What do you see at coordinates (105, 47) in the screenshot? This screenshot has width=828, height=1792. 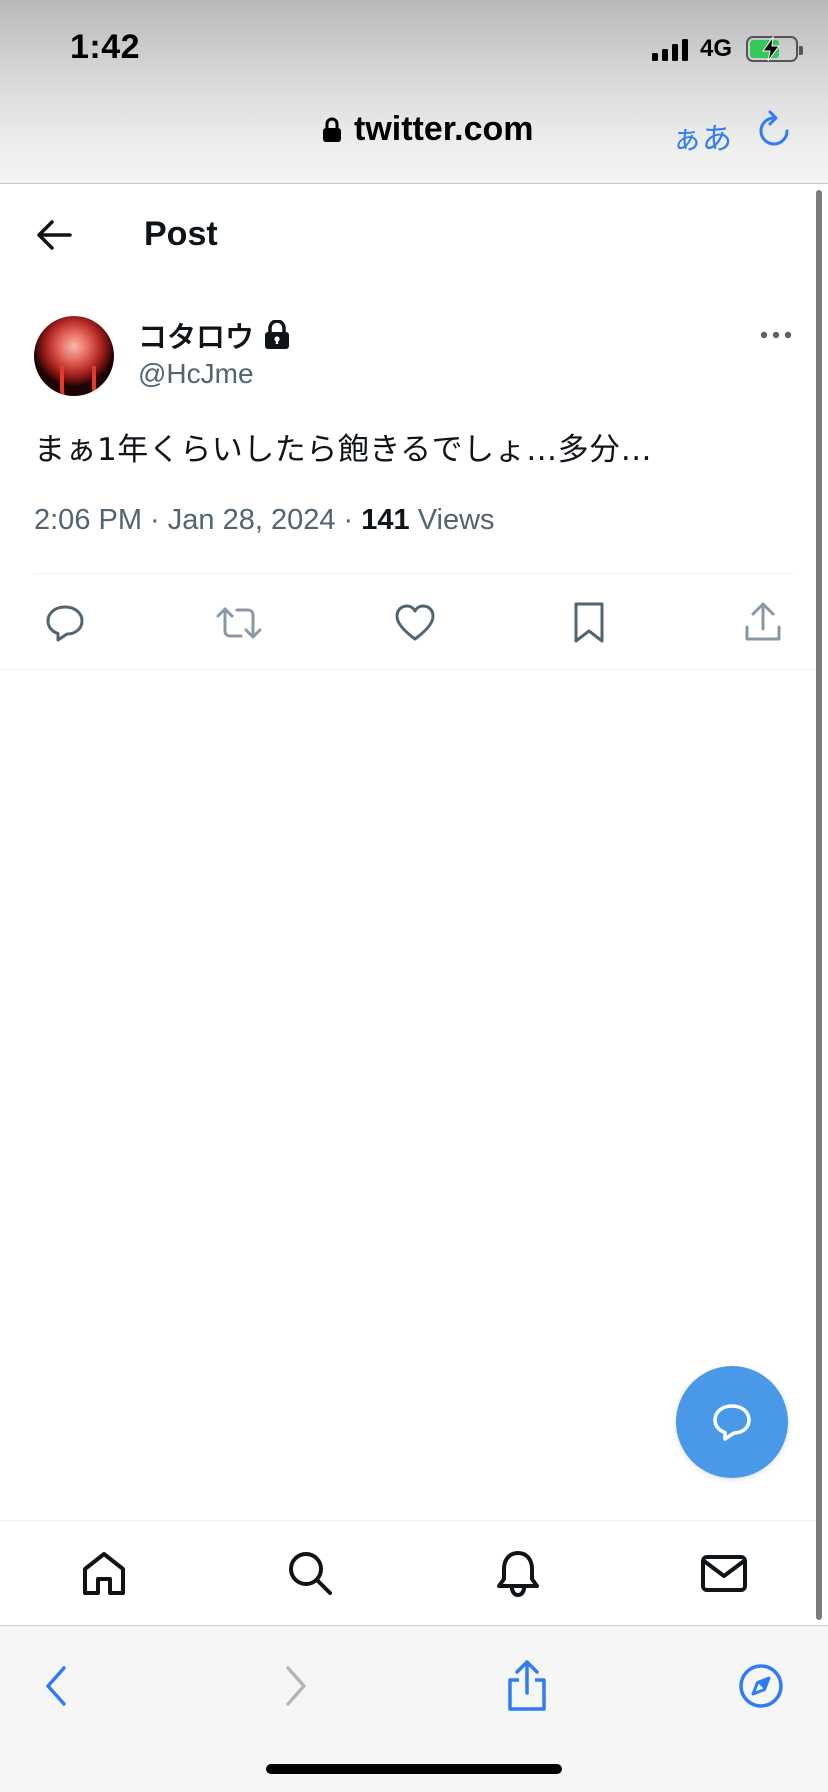 I see `status-time: 1:42` at bounding box center [105, 47].